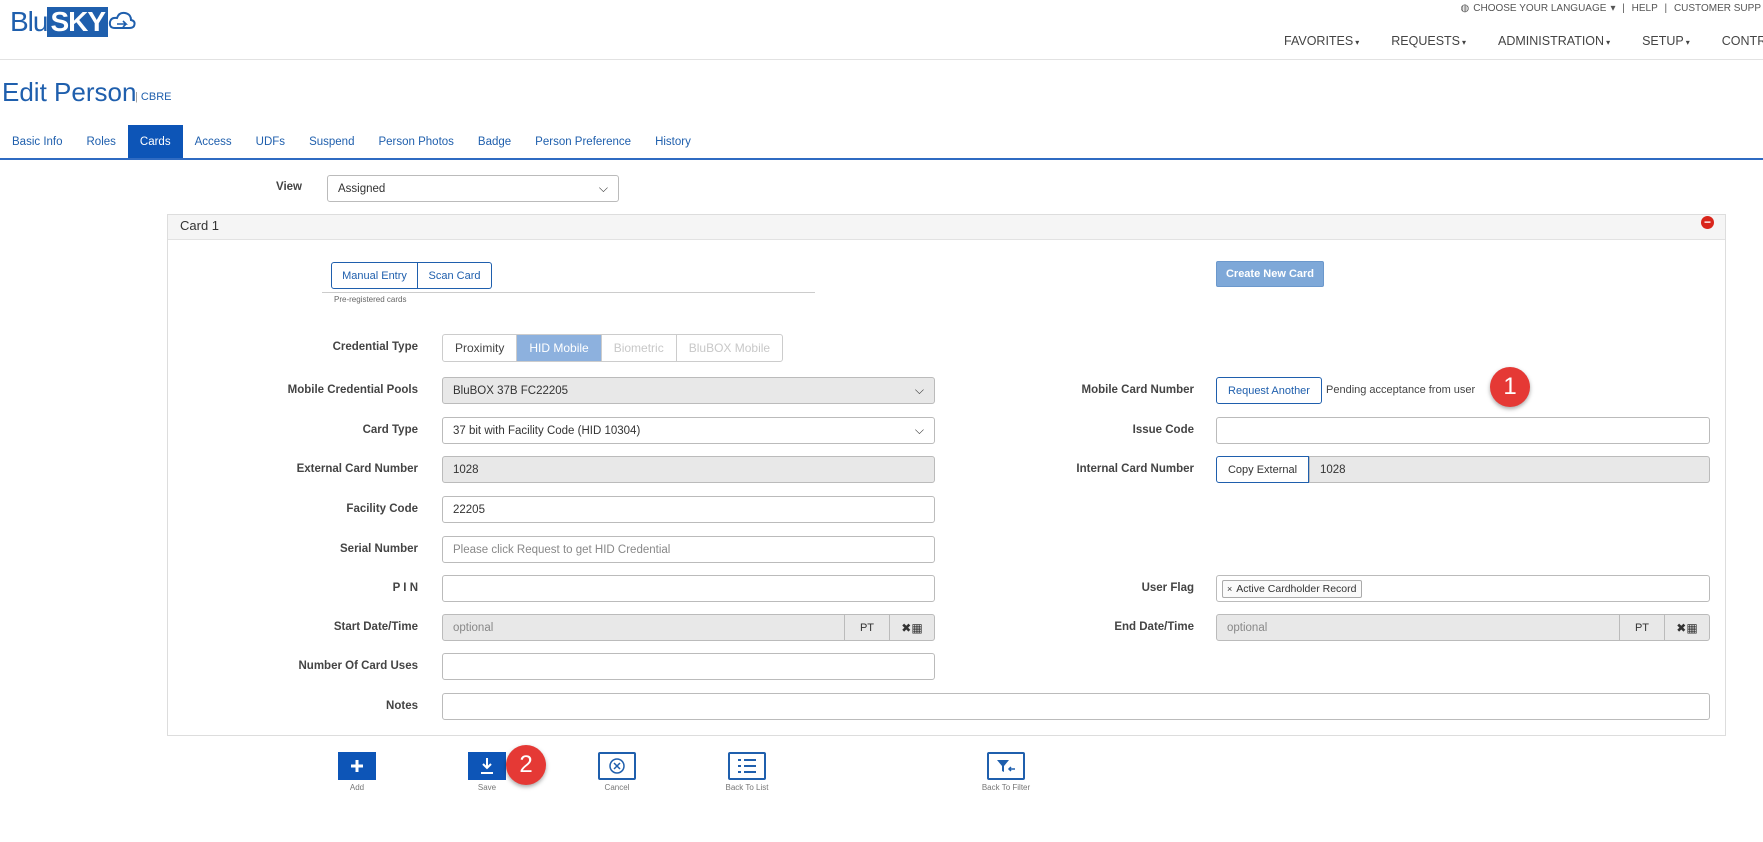  I want to click on user-flag-tag-text: Active Cardholder Record, so click(1296, 588).